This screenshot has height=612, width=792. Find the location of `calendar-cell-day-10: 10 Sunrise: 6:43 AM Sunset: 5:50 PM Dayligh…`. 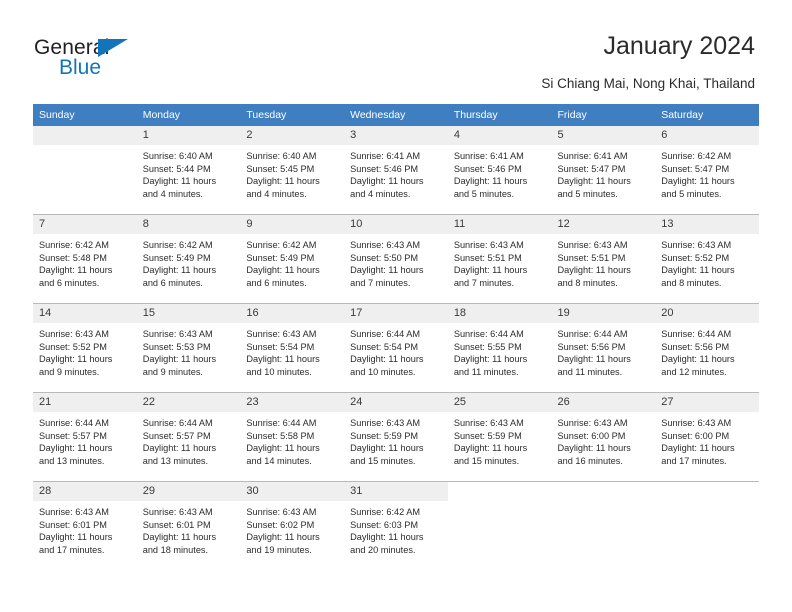

calendar-cell-day-10: 10 Sunrise: 6:43 AM Sunset: 5:50 PM Dayligh… is located at coordinates (396, 259).